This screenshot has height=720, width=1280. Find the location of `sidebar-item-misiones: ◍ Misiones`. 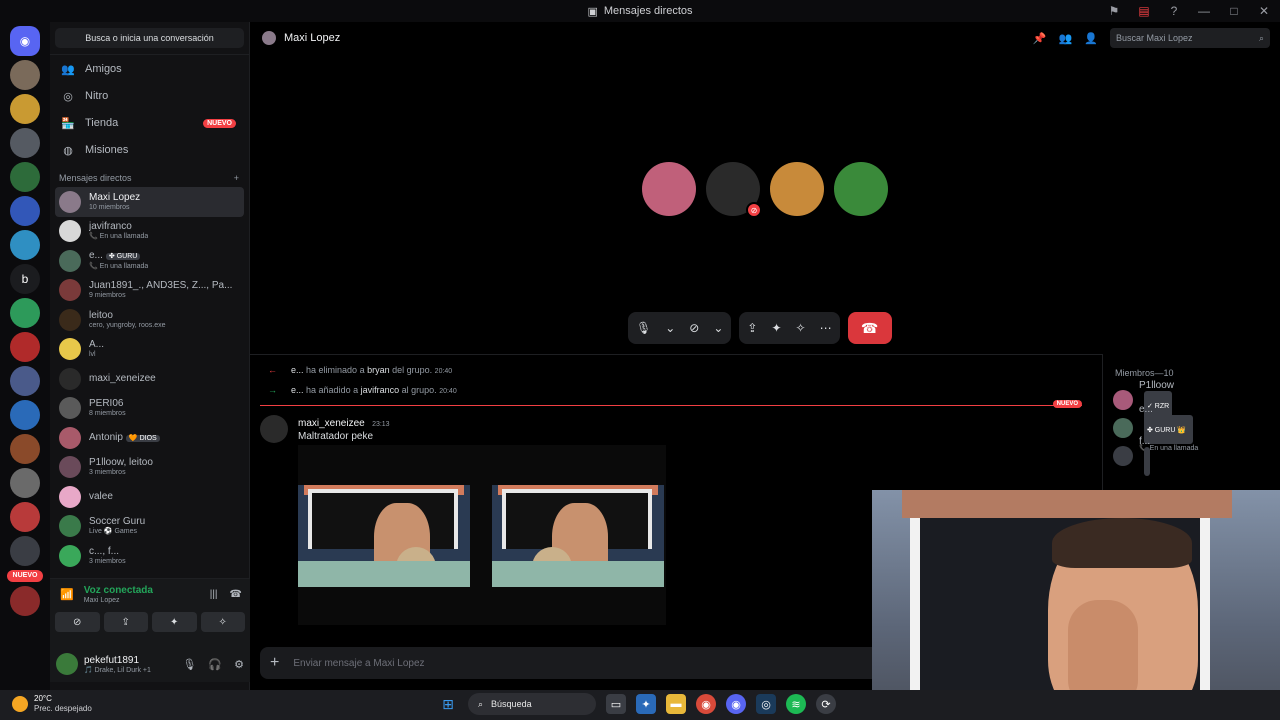

sidebar-item-misiones: ◍ Misiones is located at coordinates (149, 150).